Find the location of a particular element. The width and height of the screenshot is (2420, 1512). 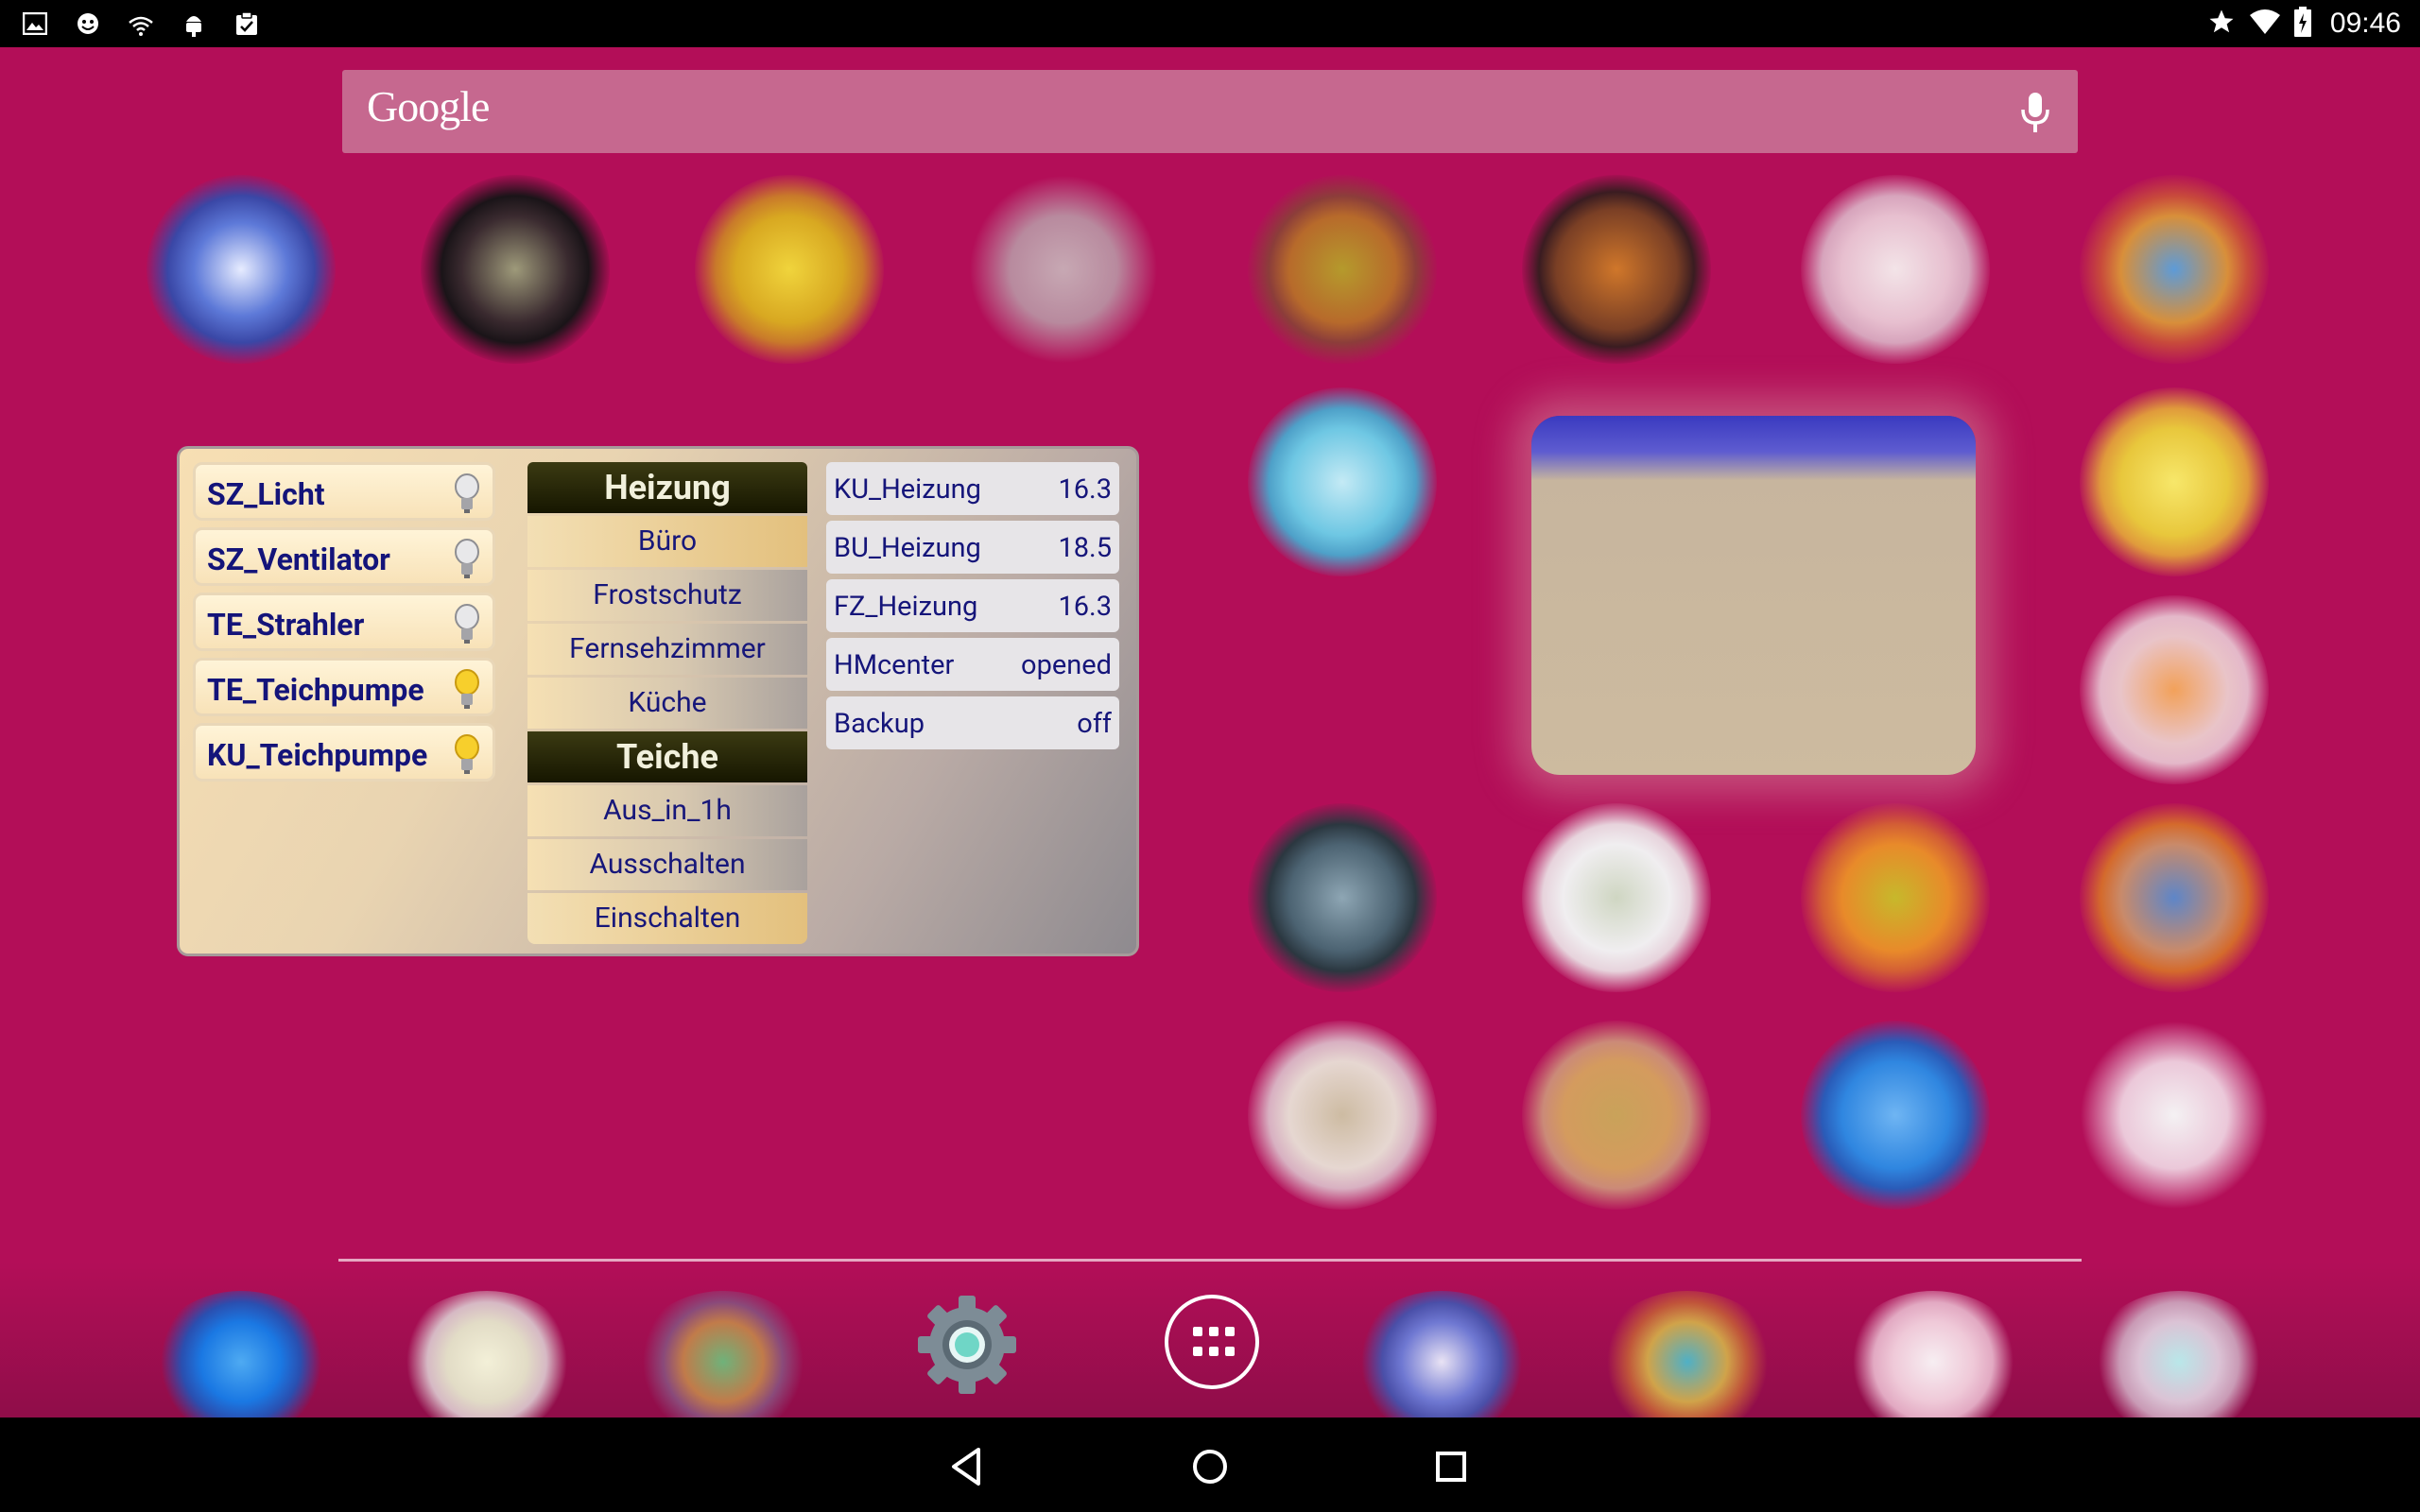

teiche-aus-in-1h-button: Aus_in_1h is located at coordinates (667, 810).